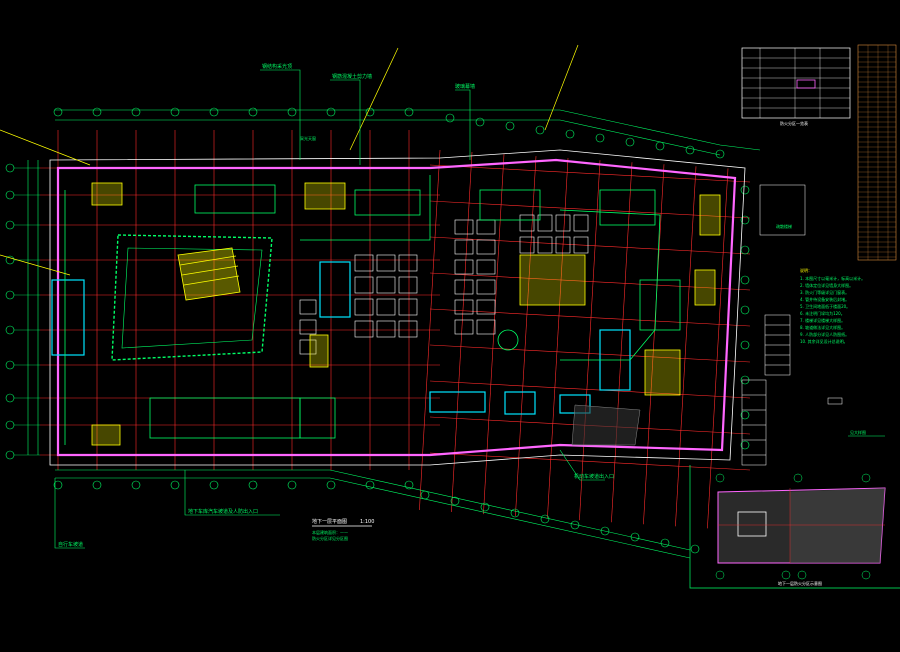  Describe the element at coordinates (330, 538) in the screenshot. I see `plan-note-2: 防火分区详见分区图` at that location.